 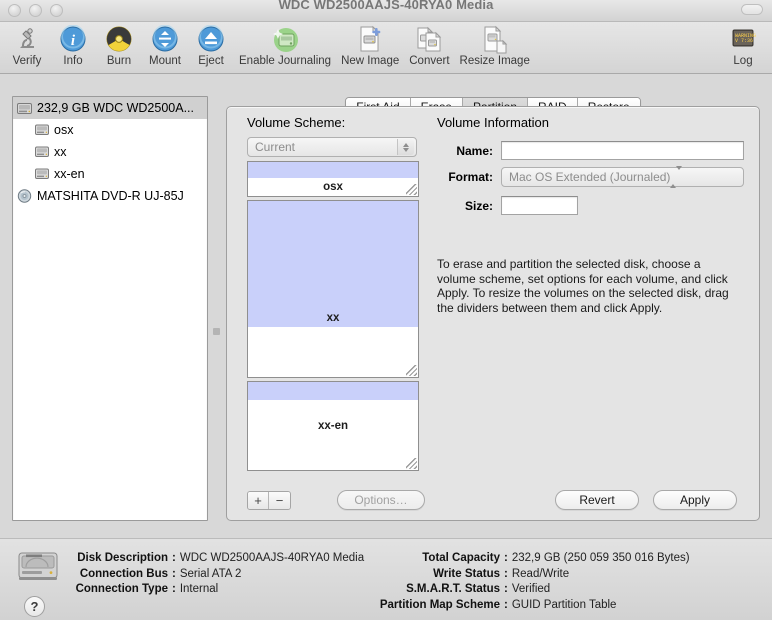 I want to click on volume-scheme-diagram: osx xx xx-en, so click(x=333, y=317).